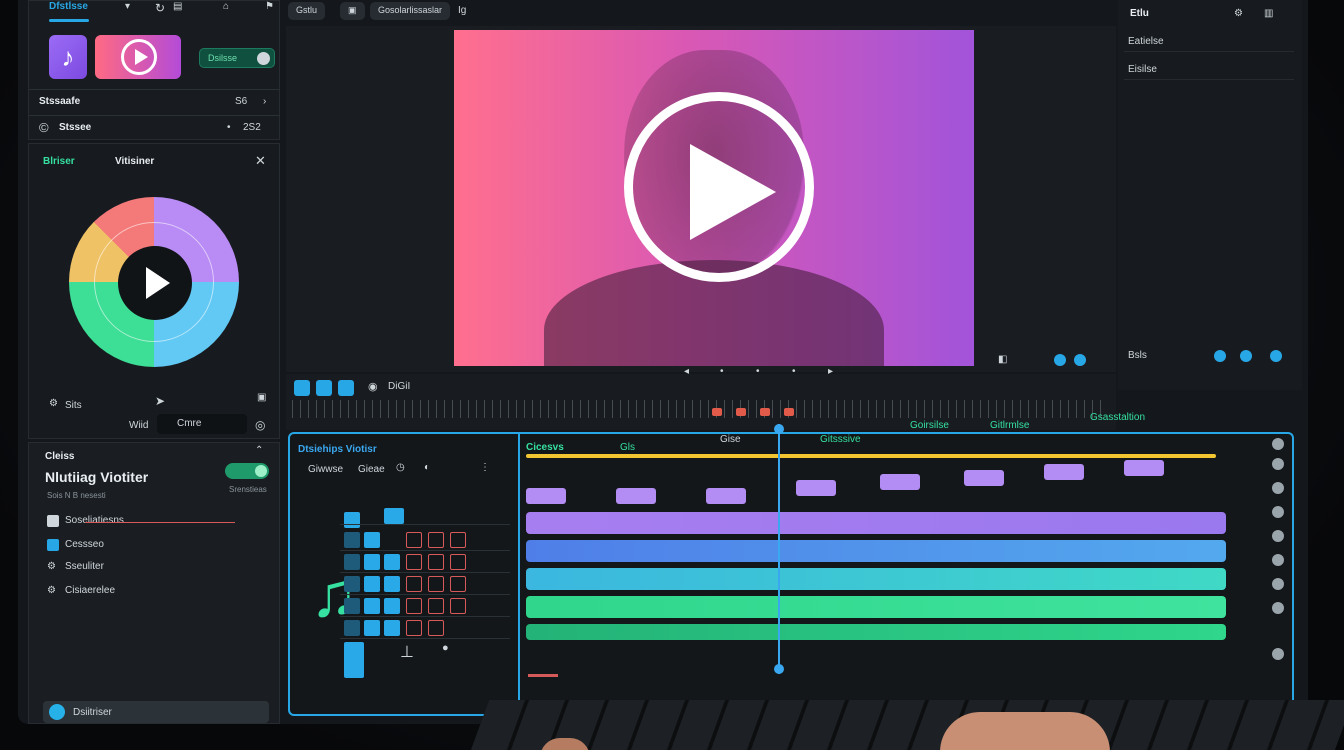 The width and height of the screenshot is (1344, 750). Describe the element at coordinates (1268, 13) in the screenshot. I see `grid-icon: ▥` at that location.